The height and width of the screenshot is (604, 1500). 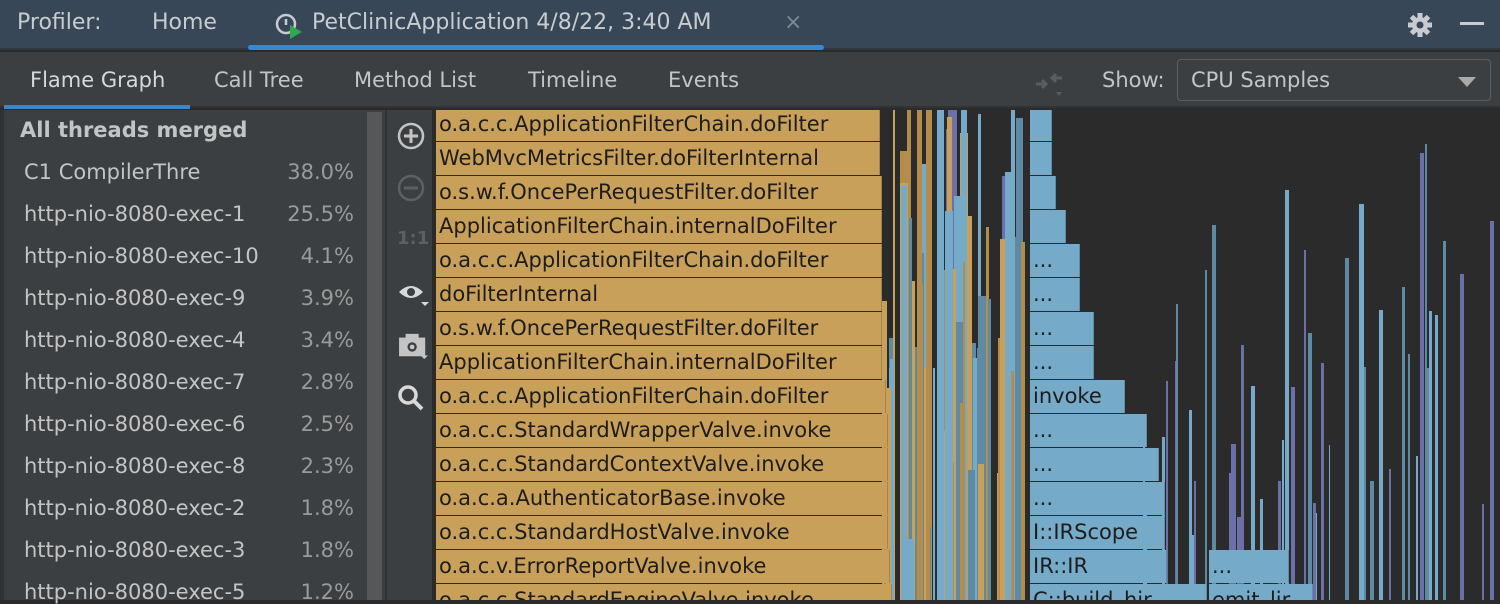 What do you see at coordinates (189, 508) in the screenshot?
I see `thread-item: http-nio-8080-exec-2 1.8%` at bounding box center [189, 508].